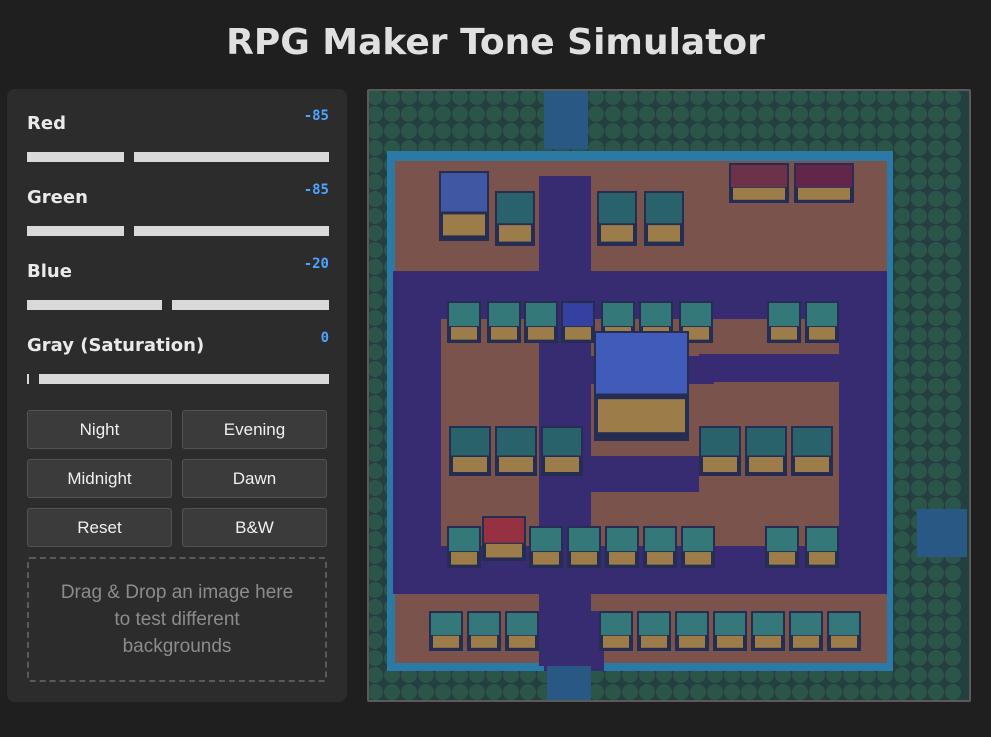 This screenshot has height=737, width=991. Describe the element at coordinates (324, 338) in the screenshot. I see `gray-slider-value: 0` at that location.